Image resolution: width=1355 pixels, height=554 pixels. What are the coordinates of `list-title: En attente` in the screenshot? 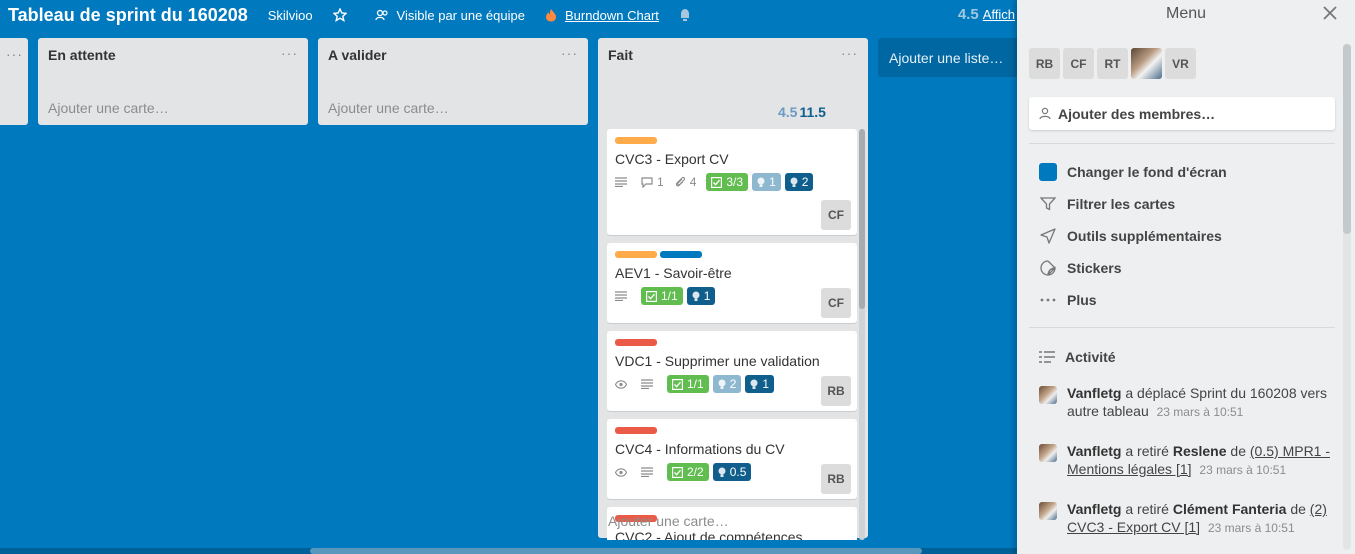 It's located at (82, 55).